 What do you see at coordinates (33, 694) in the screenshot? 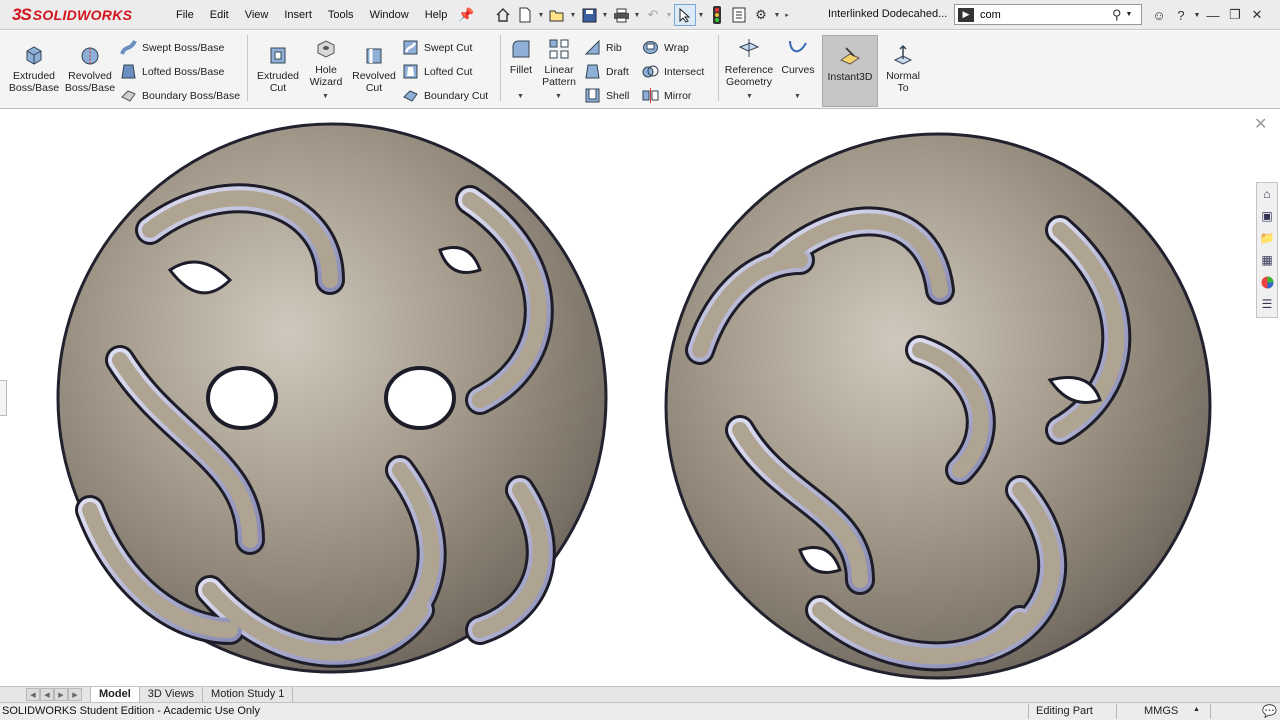
I see `first-tab-icon: ◀` at bounding box center [33, 694].